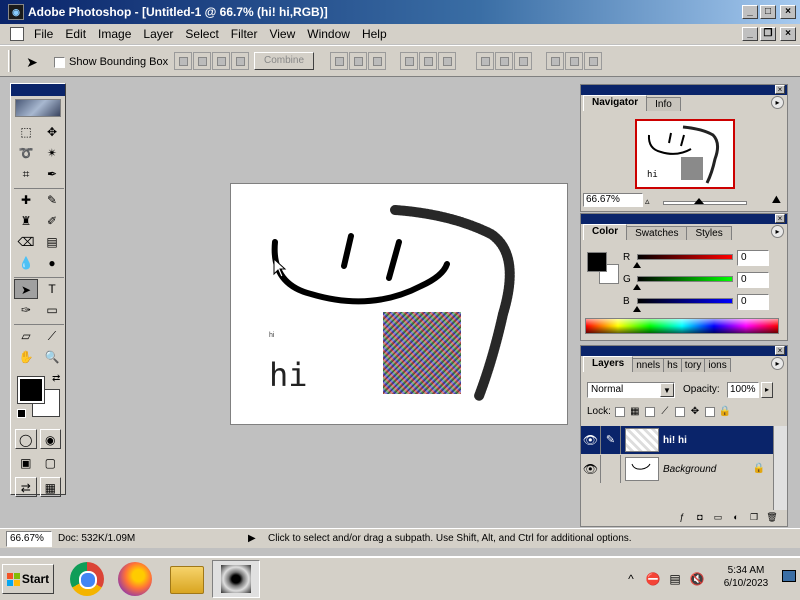 This screenshot has width=800, height=600. I want to click on intersect-shape-area-icon, so click(221, 61).